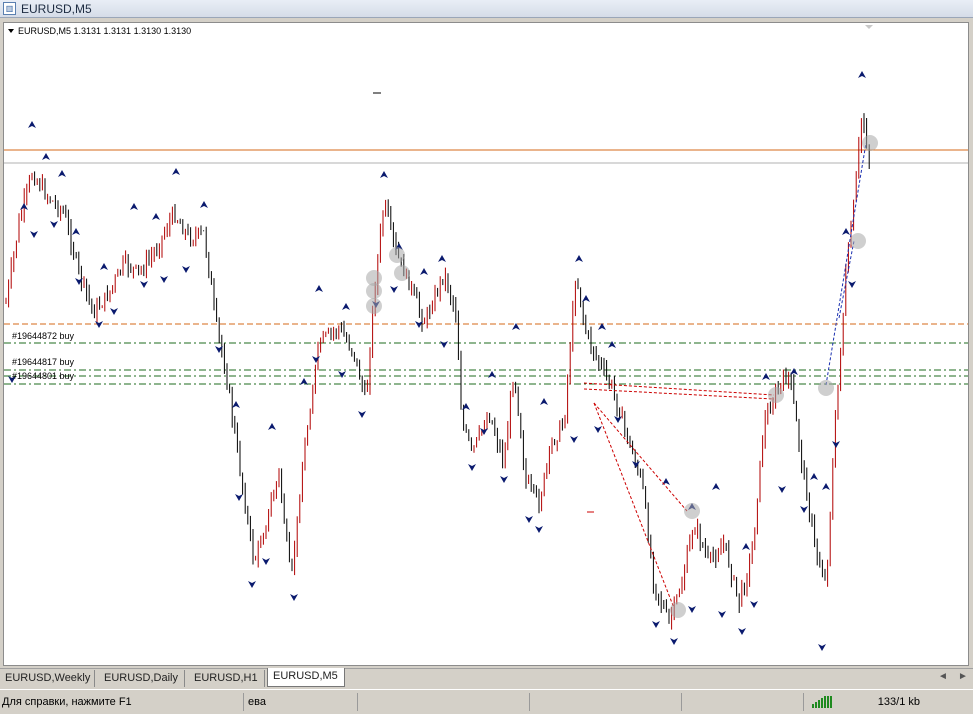 The height and width of the screenshot is (714, 973). What do you see at coordinates (823, 702) in the screenshot?
I see `connection-bars-icon` at bounding box center [823, 702].